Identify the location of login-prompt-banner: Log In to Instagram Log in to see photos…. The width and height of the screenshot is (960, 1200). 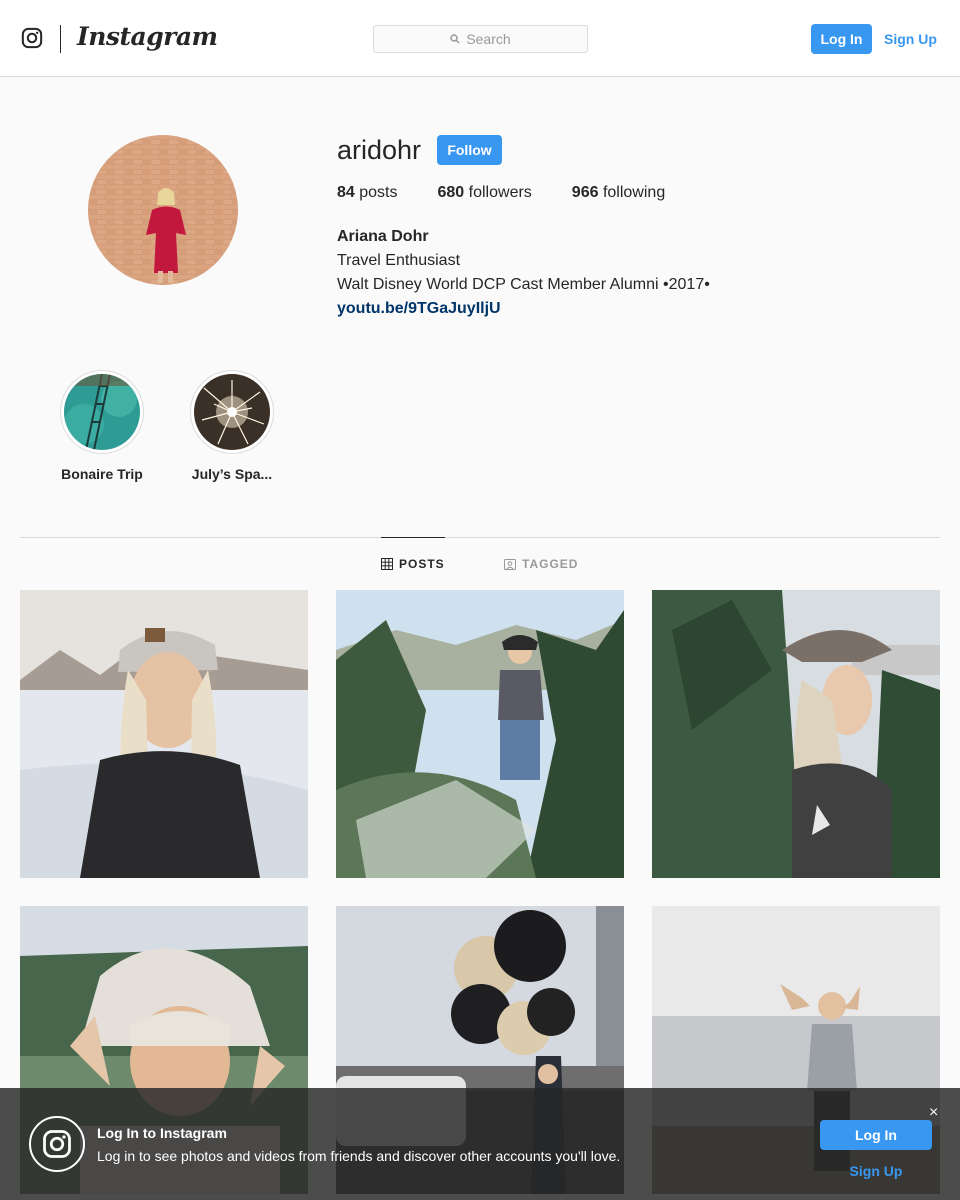
(480, 1144).